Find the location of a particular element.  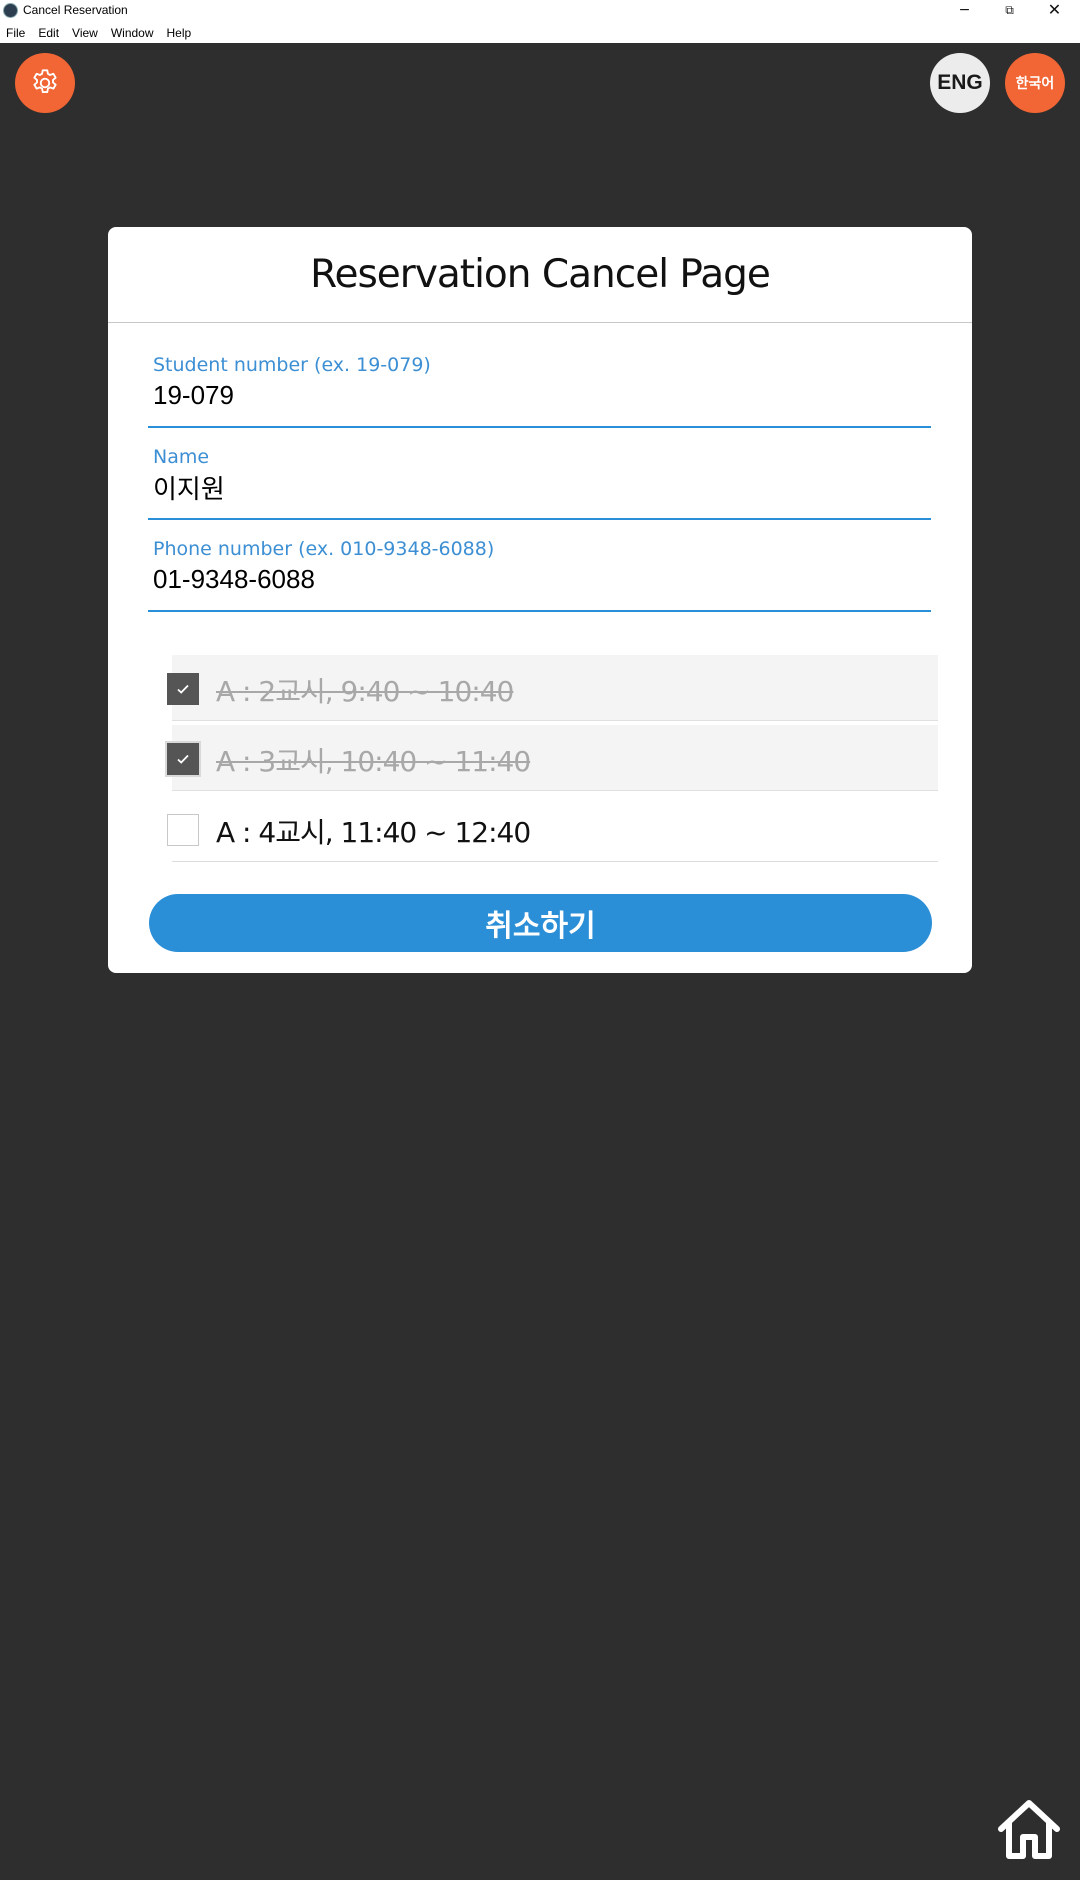

slot-item: A : 3교시, 10:40 ~ 11:40 is located at coordinates (552, 758).